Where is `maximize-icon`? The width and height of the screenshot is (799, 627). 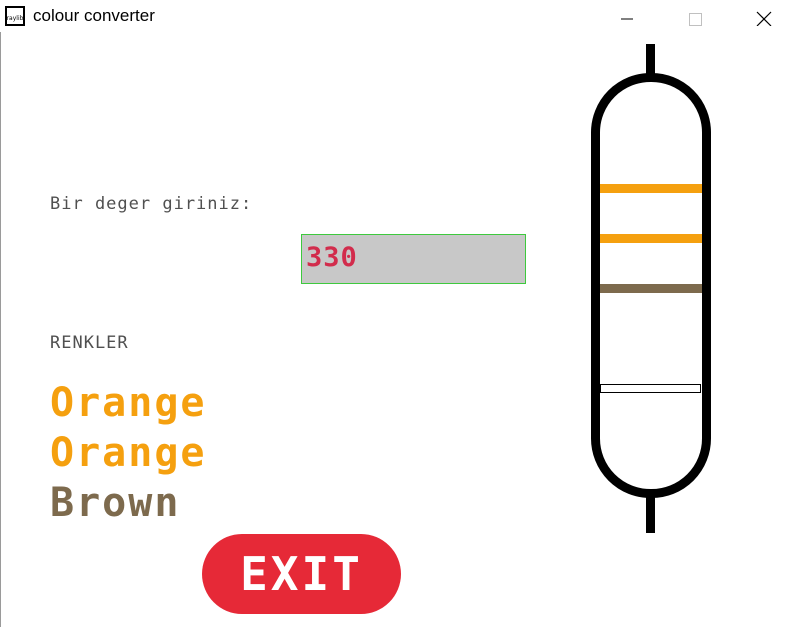 maximize-icon is located at coordinates (695, 19).